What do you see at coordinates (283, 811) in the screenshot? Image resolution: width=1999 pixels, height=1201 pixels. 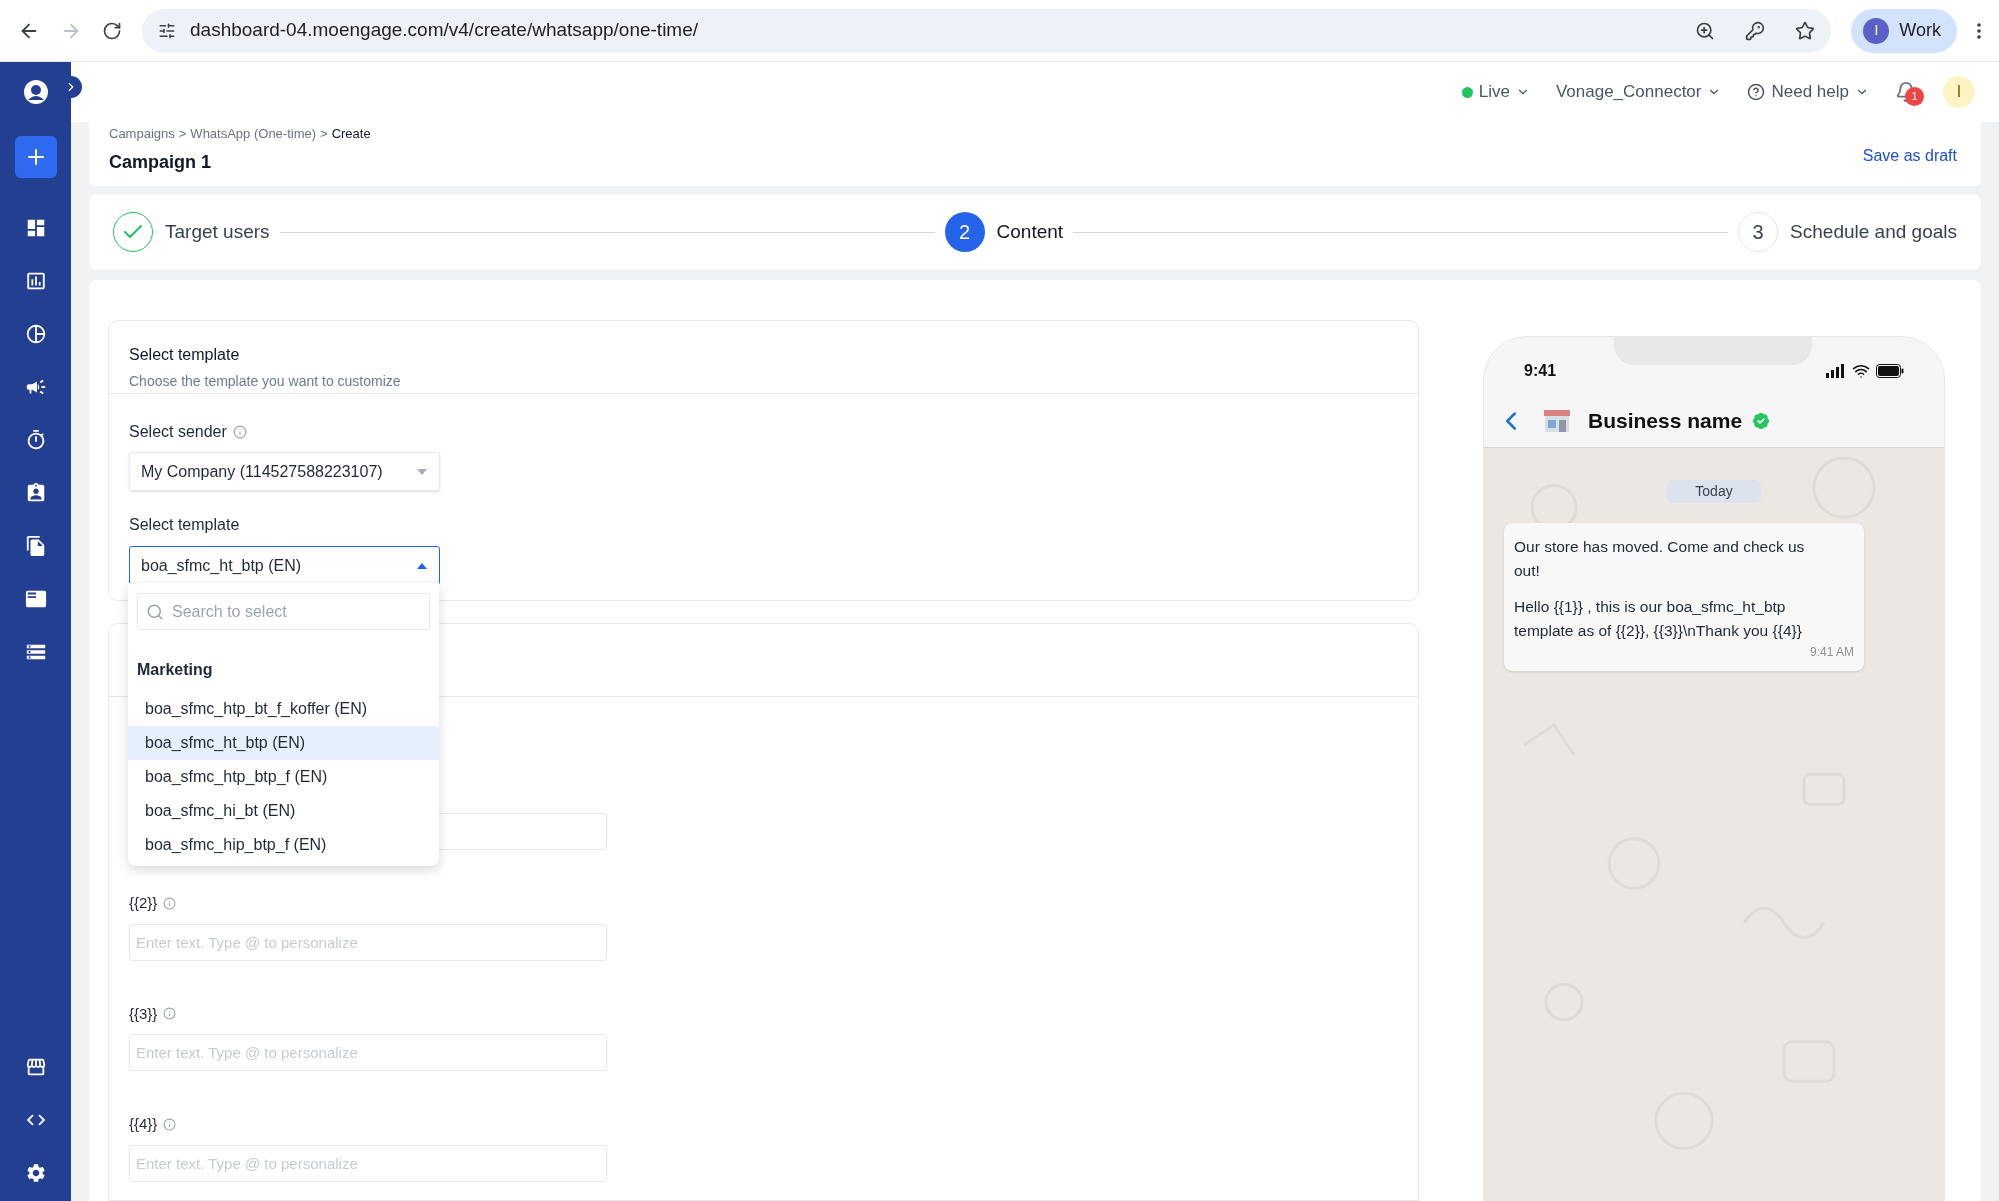 I see `dropdown-option: boa_sfmc_hi_bt (EN)` at bounding box center [283, 811].